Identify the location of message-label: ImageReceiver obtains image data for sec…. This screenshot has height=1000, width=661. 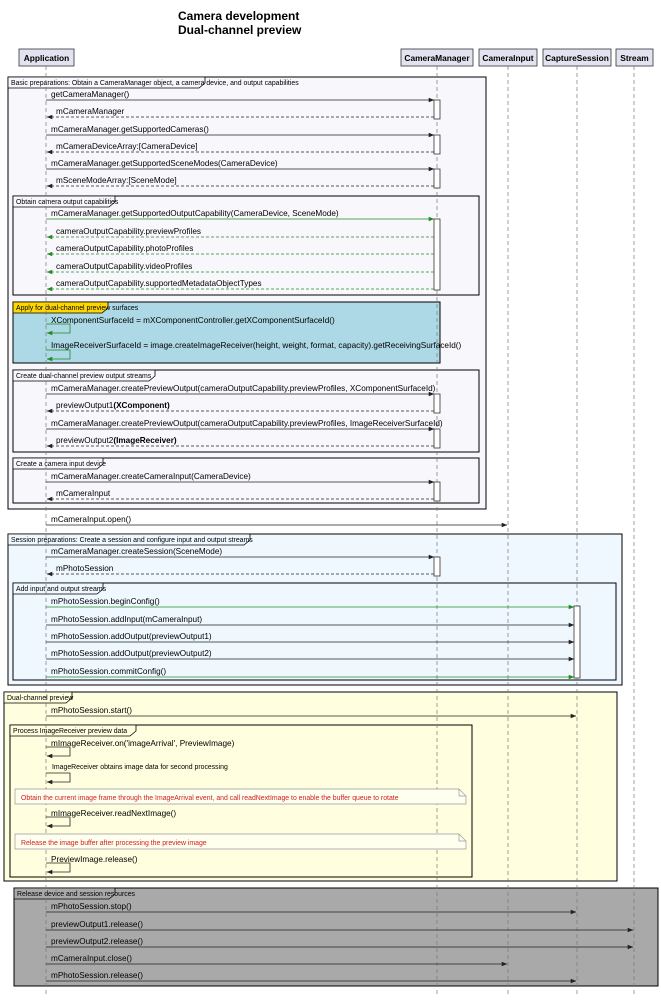
(140, 767).